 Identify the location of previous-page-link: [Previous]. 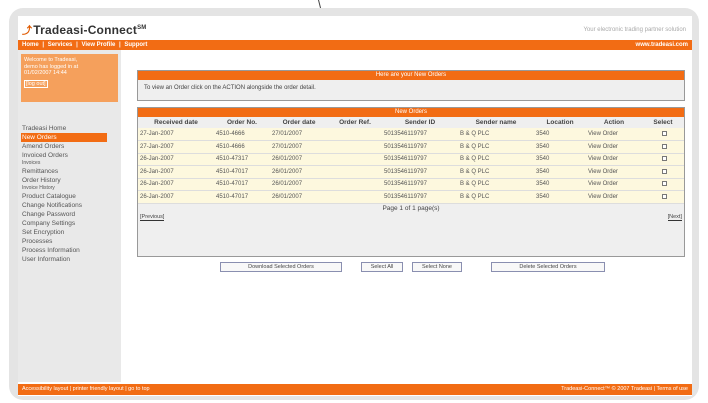
(152, 217).